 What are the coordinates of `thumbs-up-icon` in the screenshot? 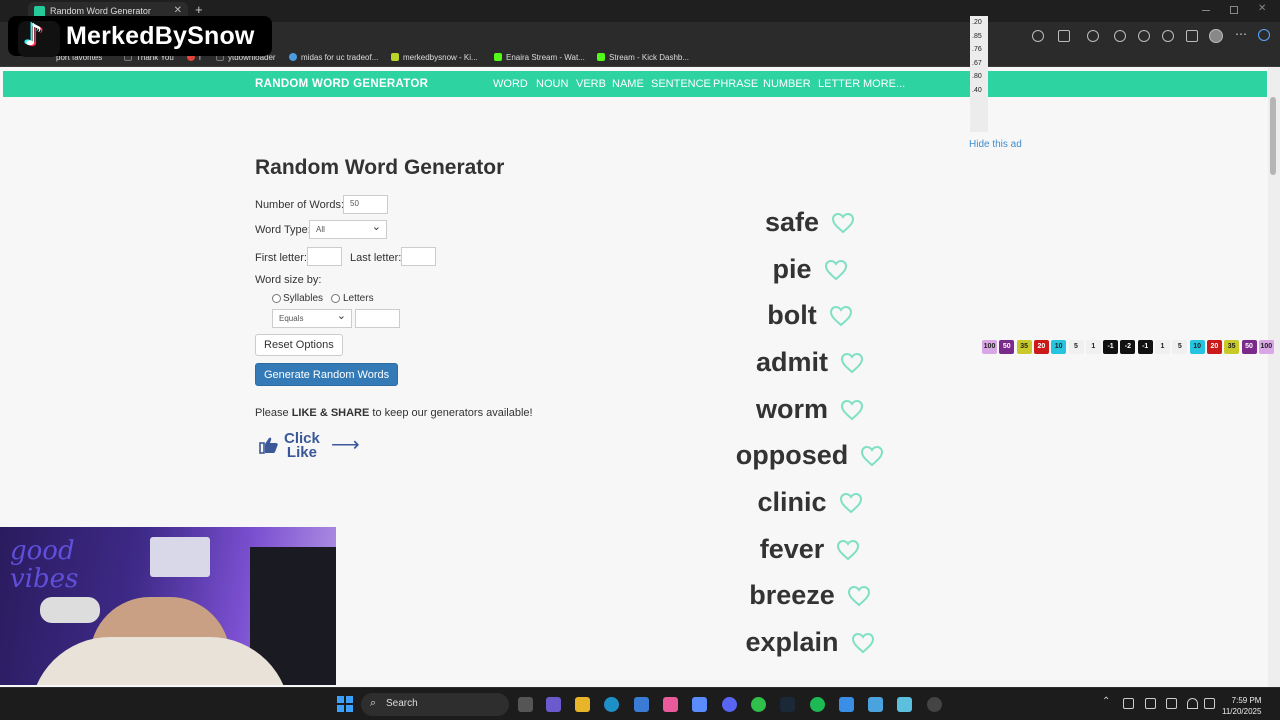 It's located at (269, 445).